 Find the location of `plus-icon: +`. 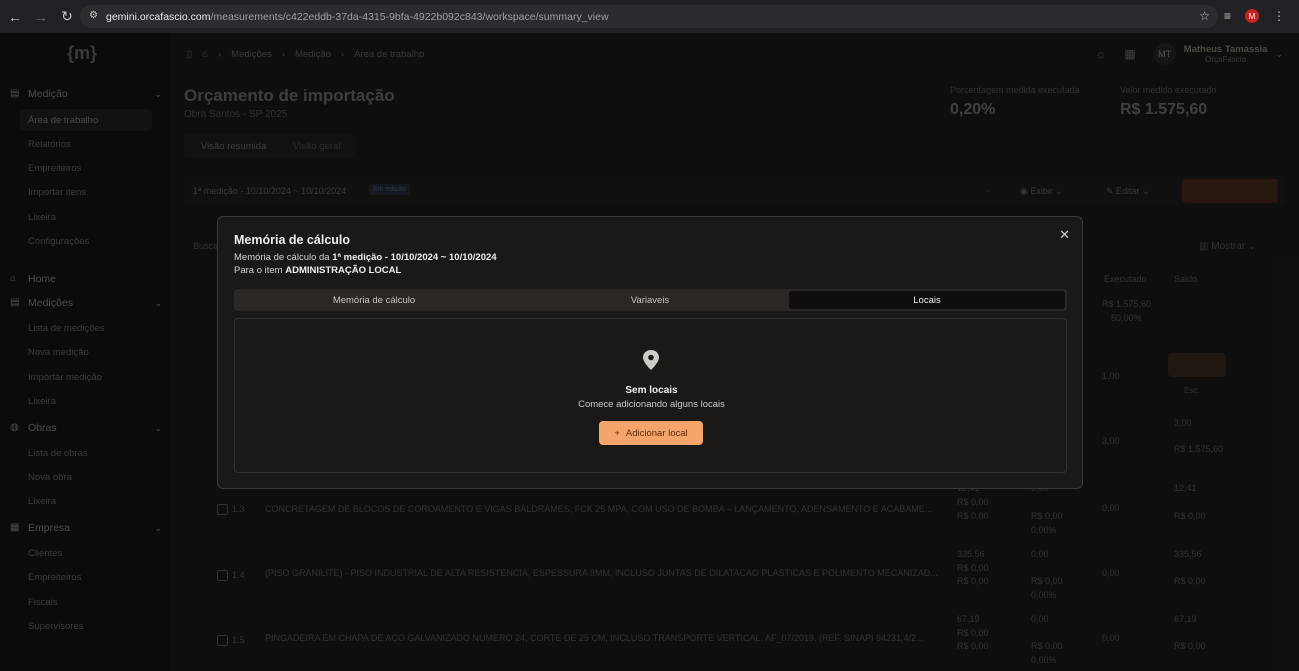

plus-icon: + is located at coordinates (617, 433).